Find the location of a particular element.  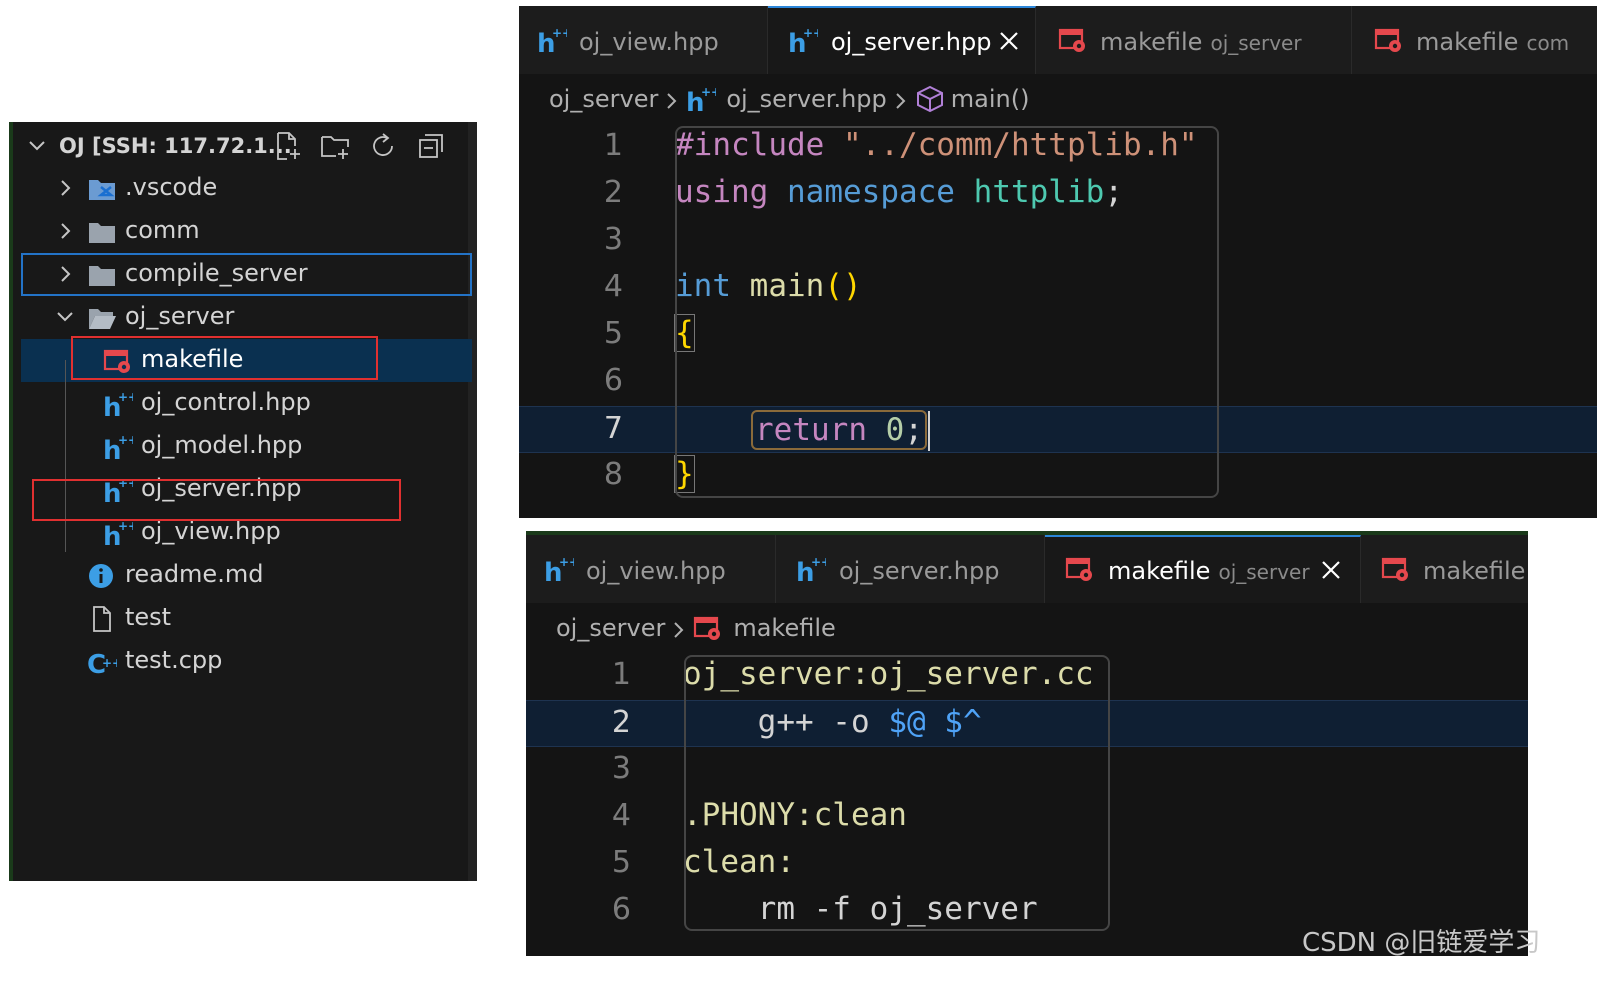

folder-open-icon is located at coordinates (102, 318).